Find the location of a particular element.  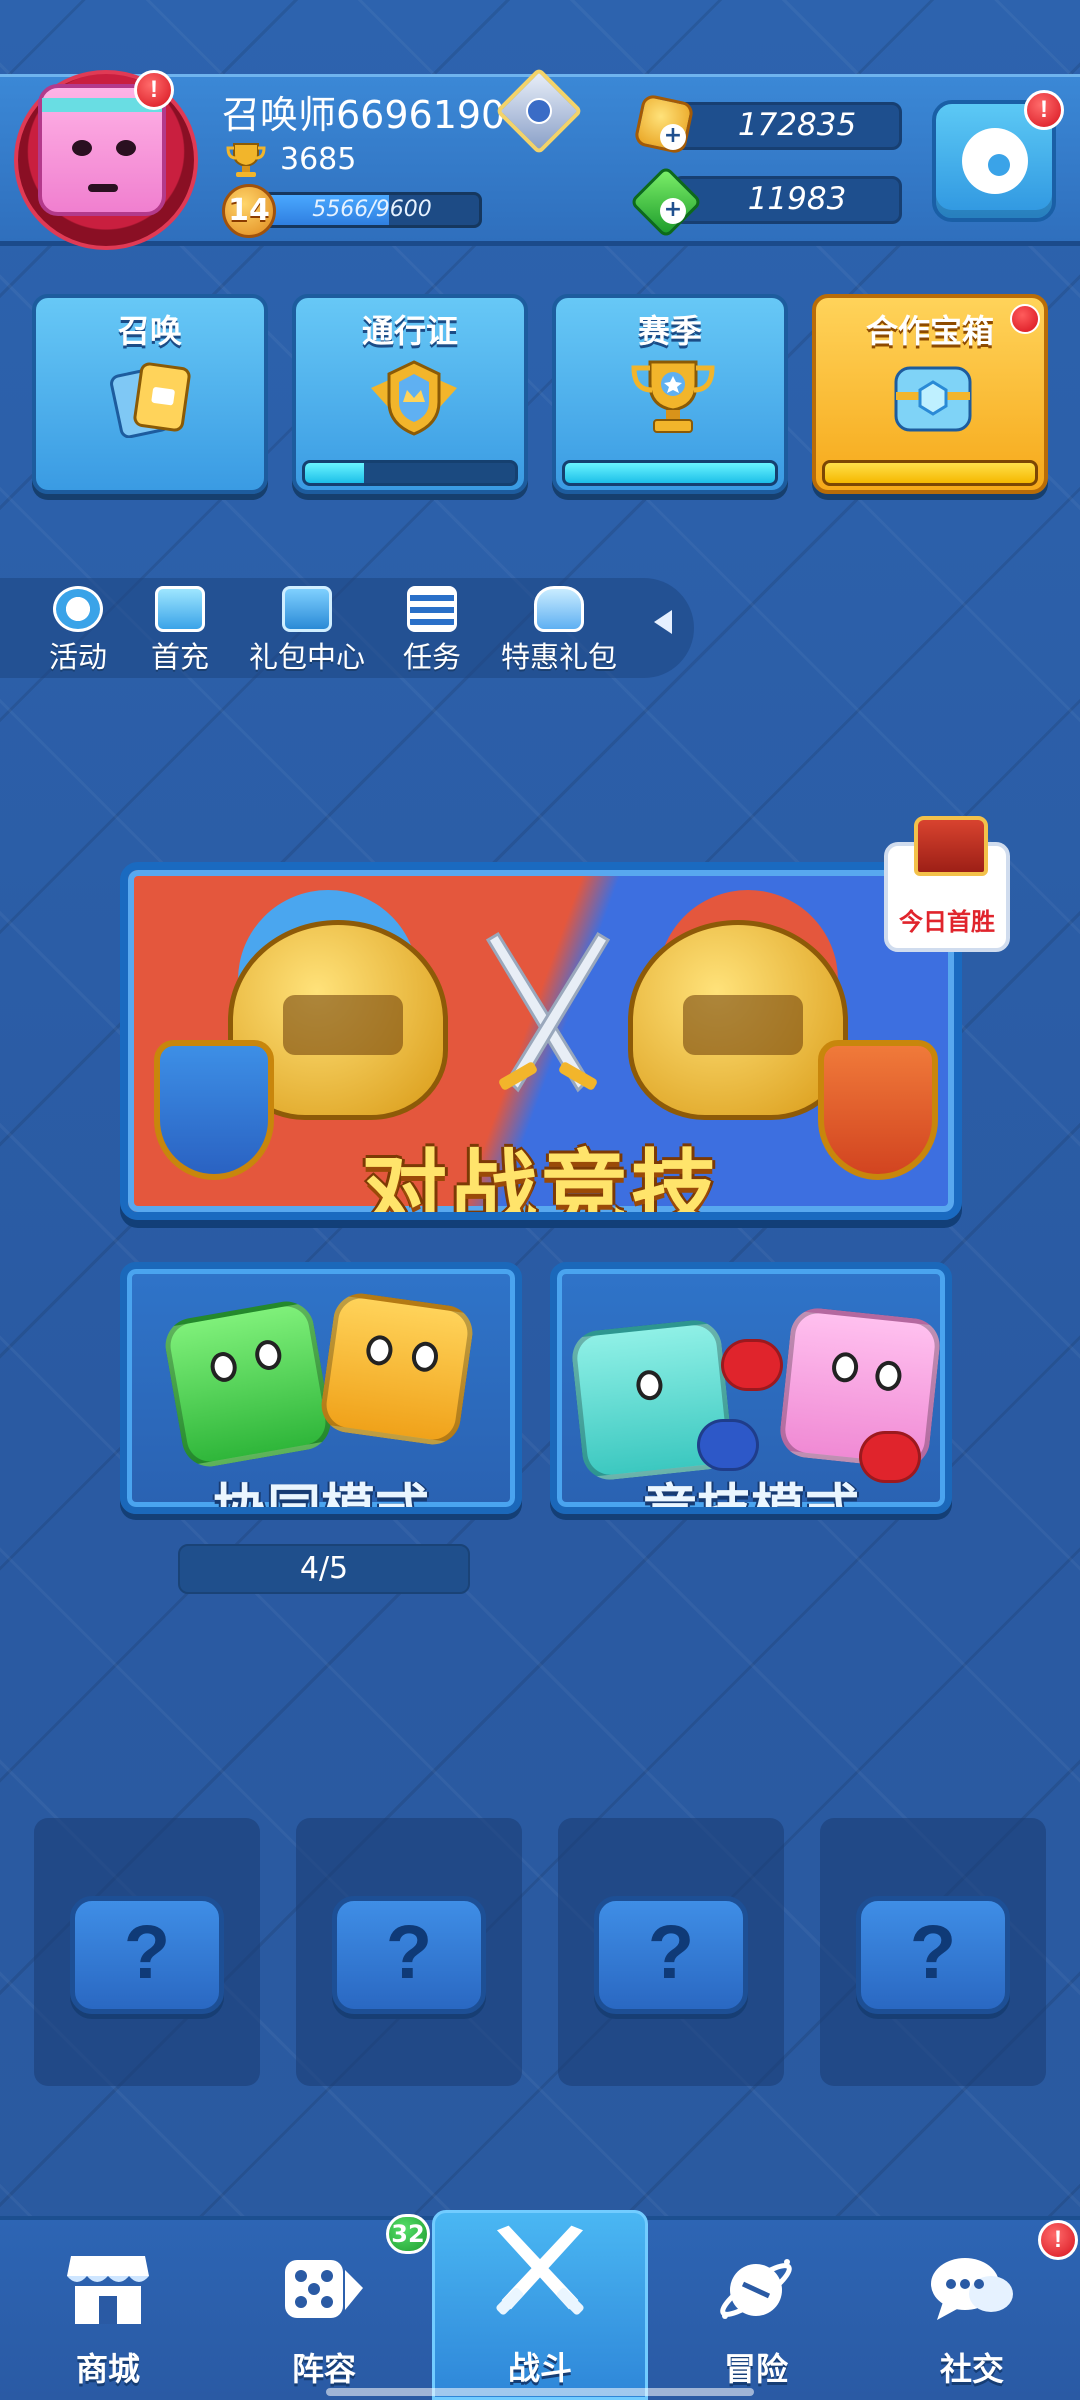

season-progress-bar is located at coordinates (670, 473).